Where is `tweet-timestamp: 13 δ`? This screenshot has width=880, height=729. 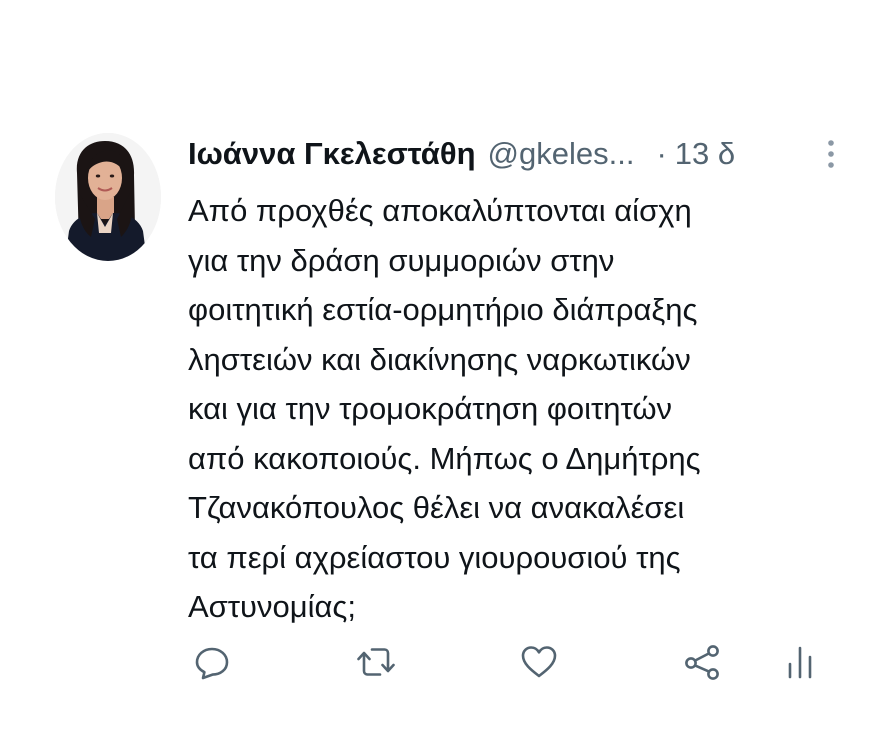 tweet-timestamp: 13 δ is located at coordinates (705, 154).